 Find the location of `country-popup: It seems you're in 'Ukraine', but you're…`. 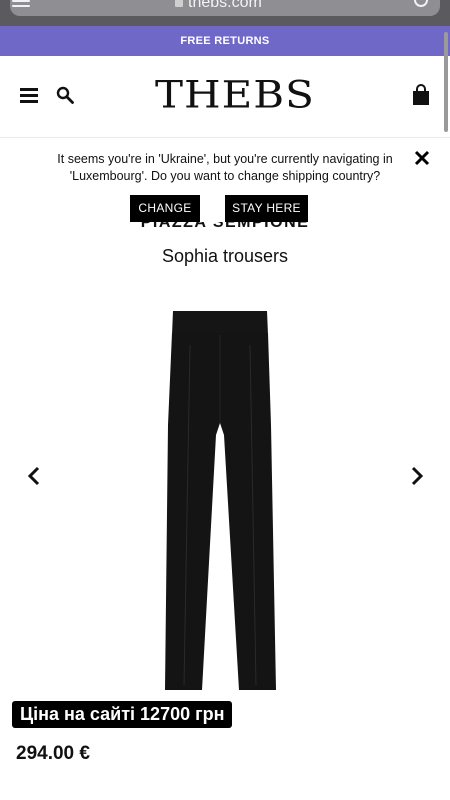

country-popup: It seems you're in 'Ukraine', but you're… is located at coordinates (225, 183).